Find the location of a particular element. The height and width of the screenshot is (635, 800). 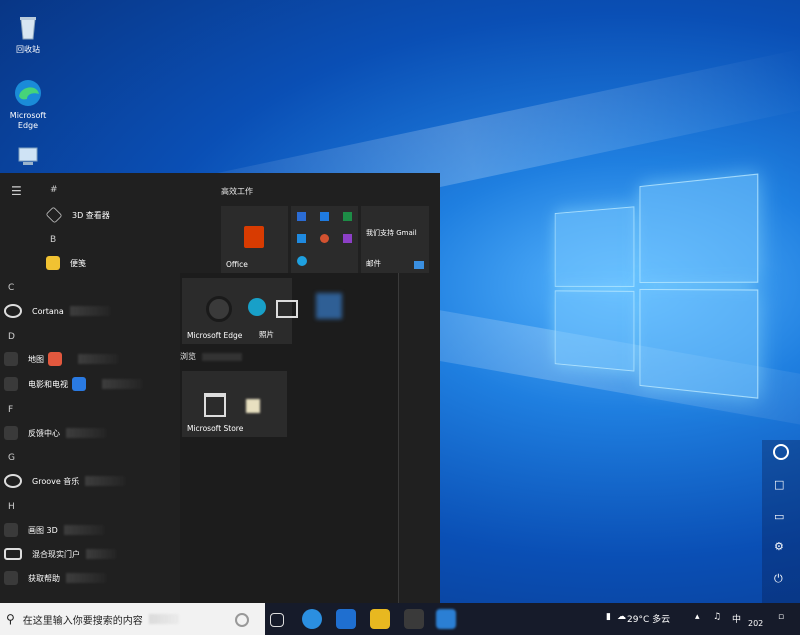

ime-indicator: 中 is located at coordinates (736, 618).